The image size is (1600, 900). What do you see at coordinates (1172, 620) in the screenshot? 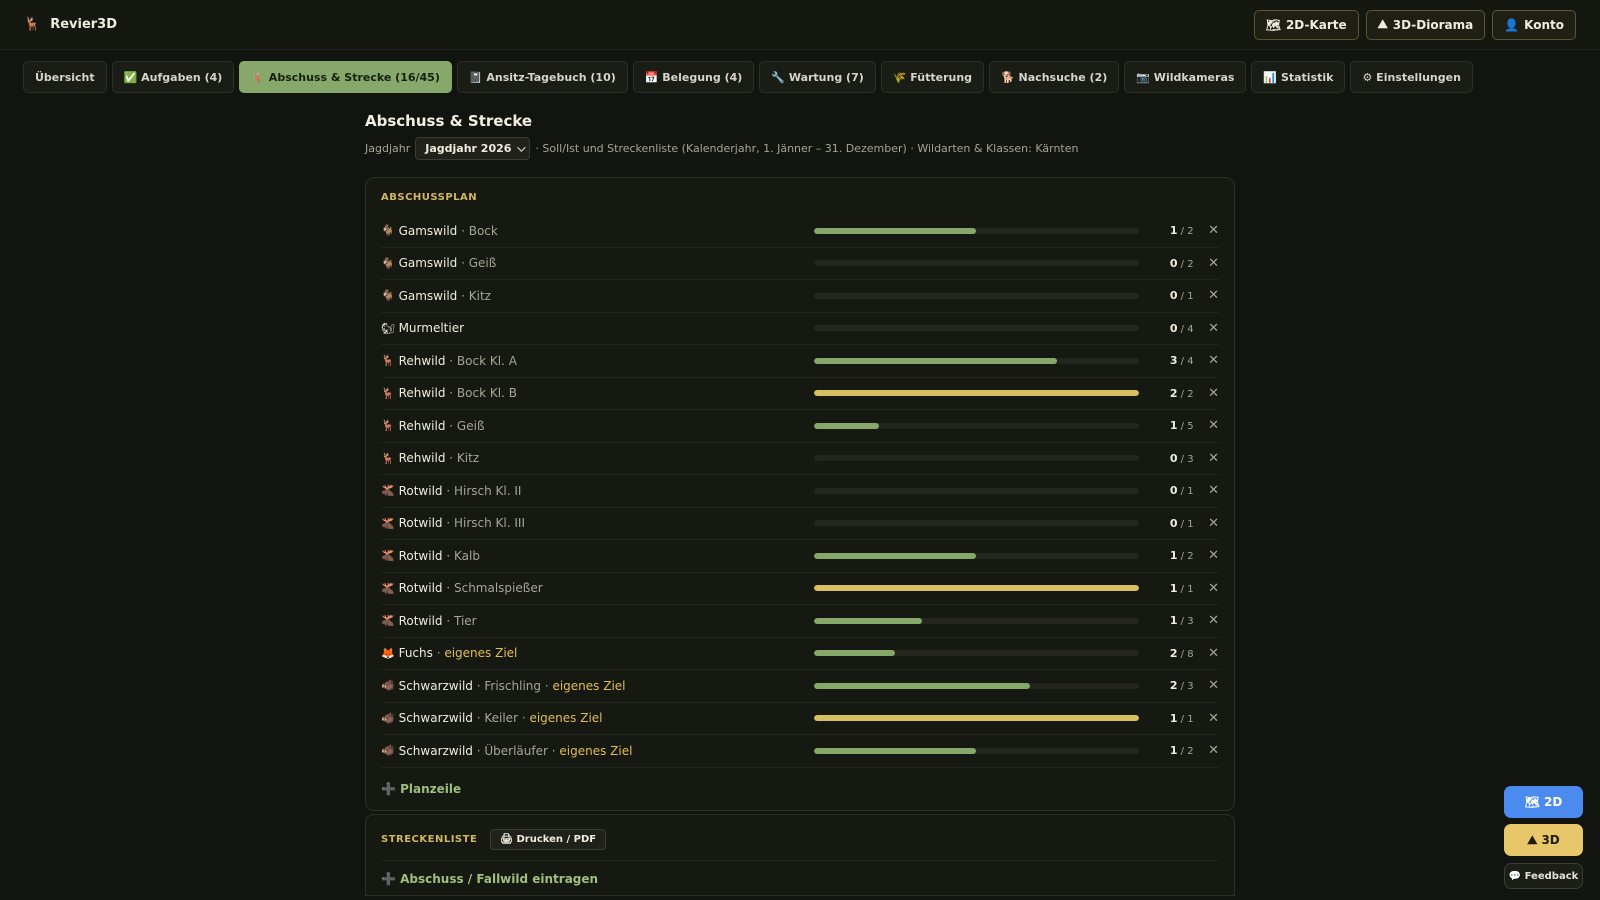
I see `harvest-count: 1 / 3` at bounding box center [1172, 620].